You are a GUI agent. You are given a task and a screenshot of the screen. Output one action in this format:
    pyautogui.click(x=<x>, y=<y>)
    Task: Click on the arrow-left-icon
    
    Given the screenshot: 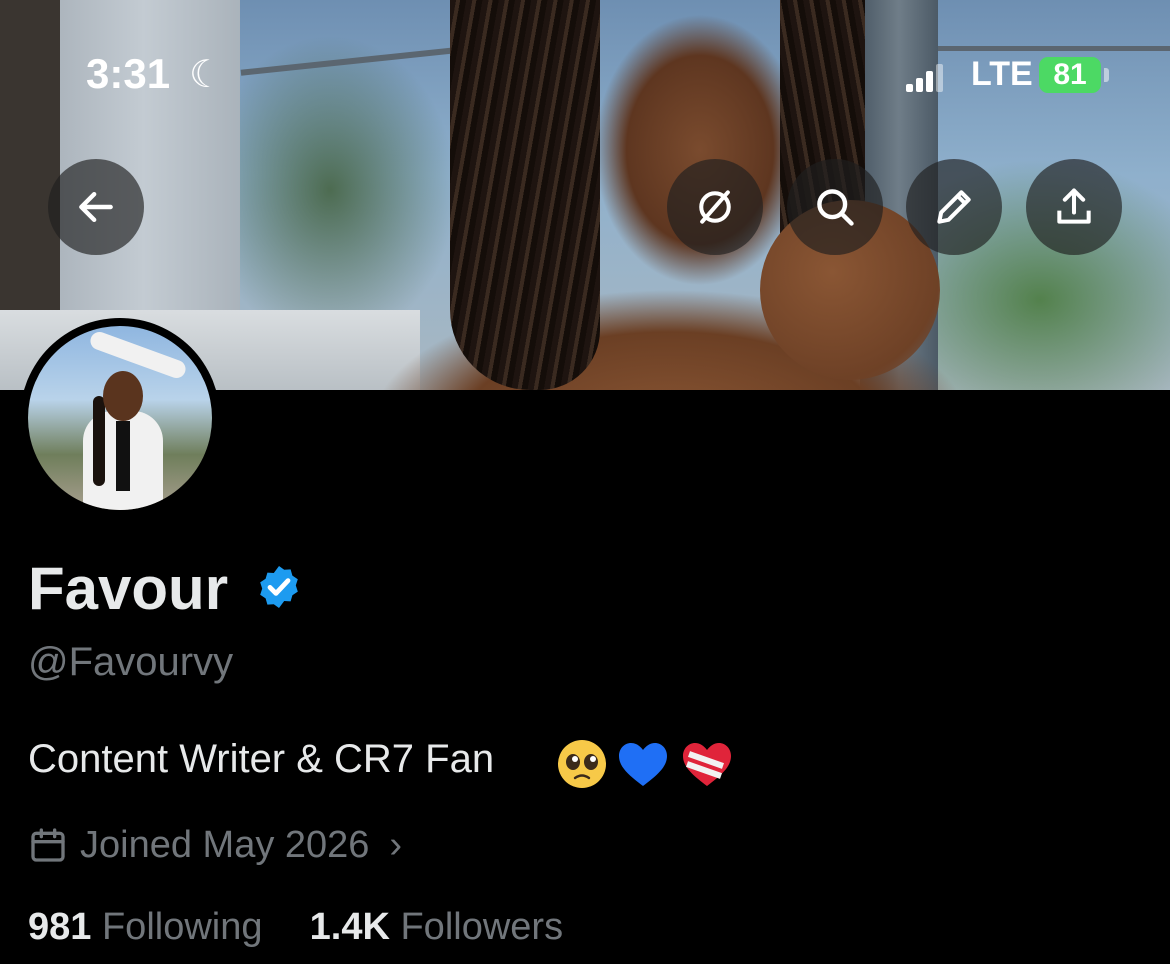 What is the action you would take?
    pyautogui.click(x=96, y=207)
    